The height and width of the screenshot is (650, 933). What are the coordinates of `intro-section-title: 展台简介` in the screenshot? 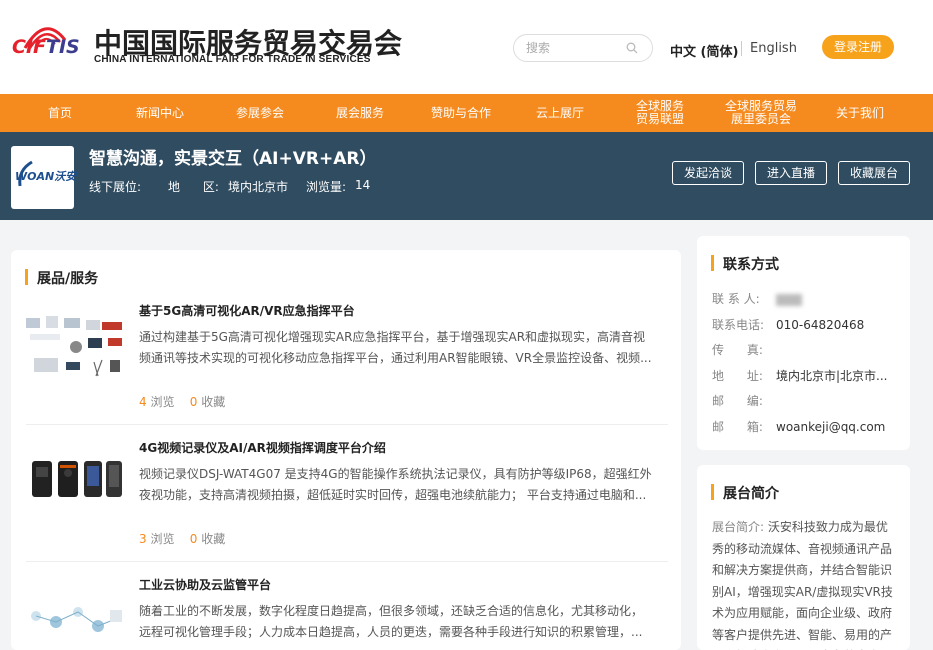 It's located at (751, 494).